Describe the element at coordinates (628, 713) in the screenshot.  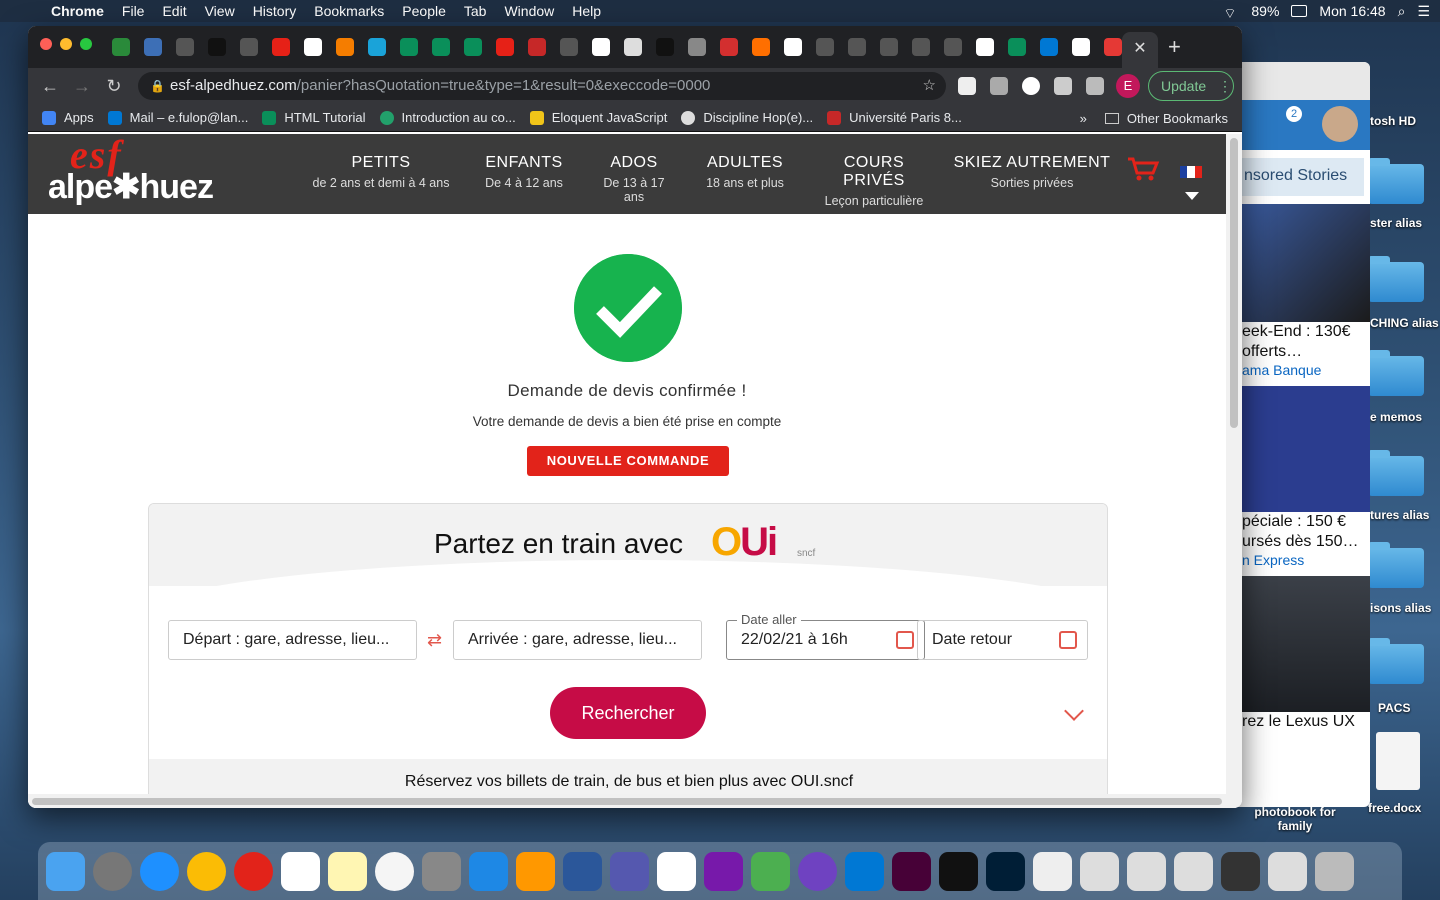
I see `search-button: Rechercher` at that location.